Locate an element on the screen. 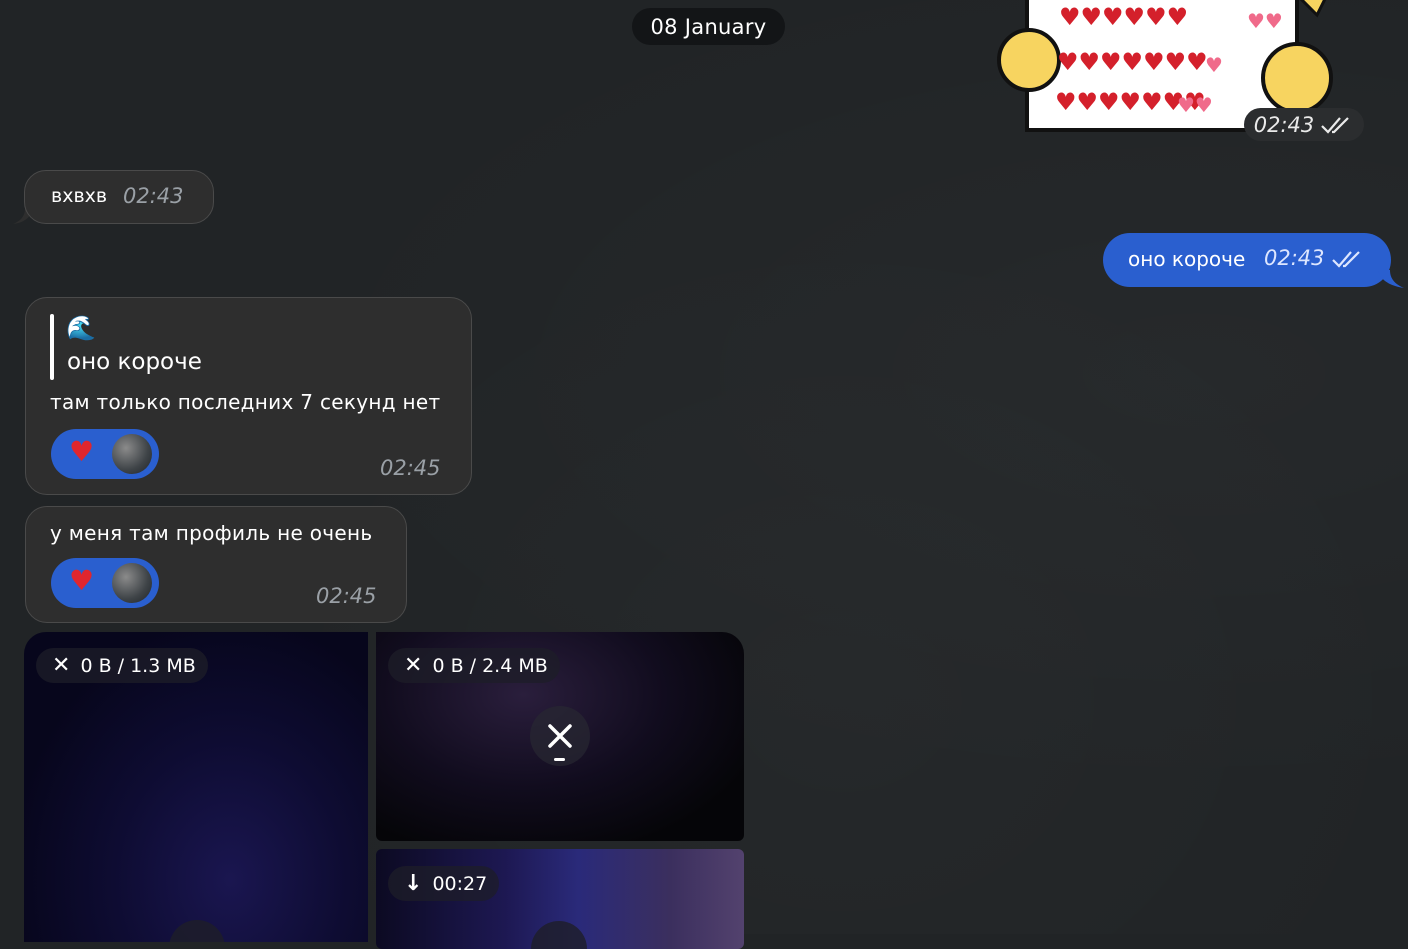  download-arrow-icon: ↓ is located at coordinates (413, 883).